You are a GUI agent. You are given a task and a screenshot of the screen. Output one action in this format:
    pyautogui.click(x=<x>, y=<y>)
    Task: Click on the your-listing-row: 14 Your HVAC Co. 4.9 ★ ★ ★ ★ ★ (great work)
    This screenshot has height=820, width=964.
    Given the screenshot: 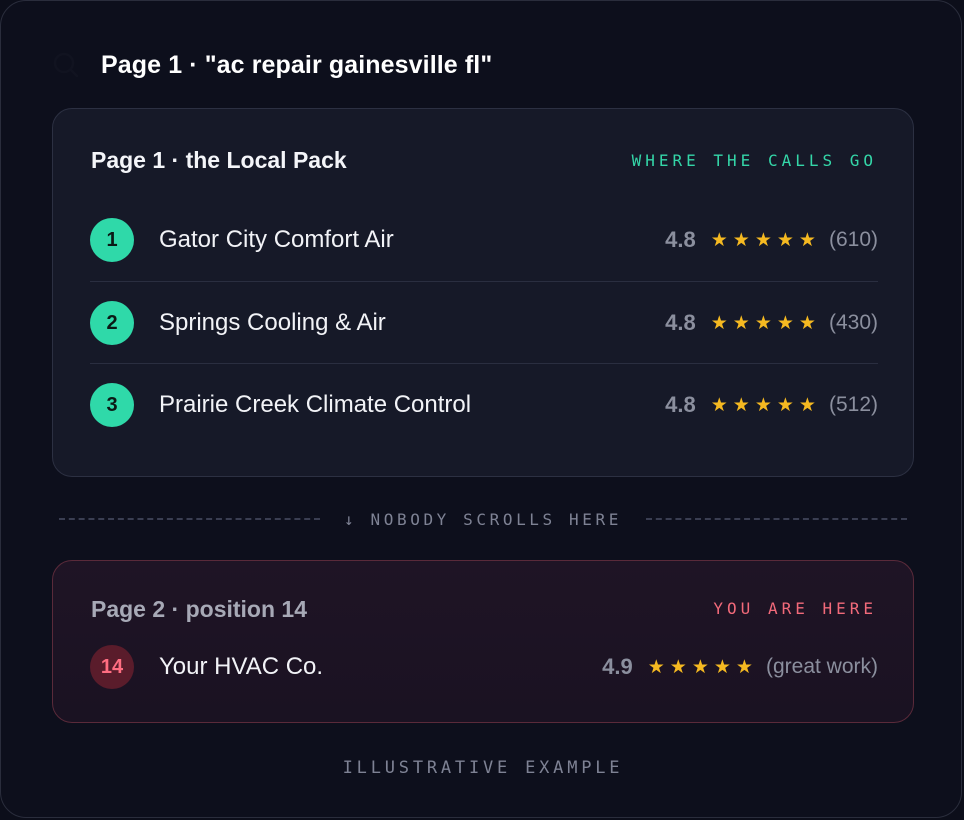 What is the action you would take?
    pyautogui.click(x=484, y=667)
    